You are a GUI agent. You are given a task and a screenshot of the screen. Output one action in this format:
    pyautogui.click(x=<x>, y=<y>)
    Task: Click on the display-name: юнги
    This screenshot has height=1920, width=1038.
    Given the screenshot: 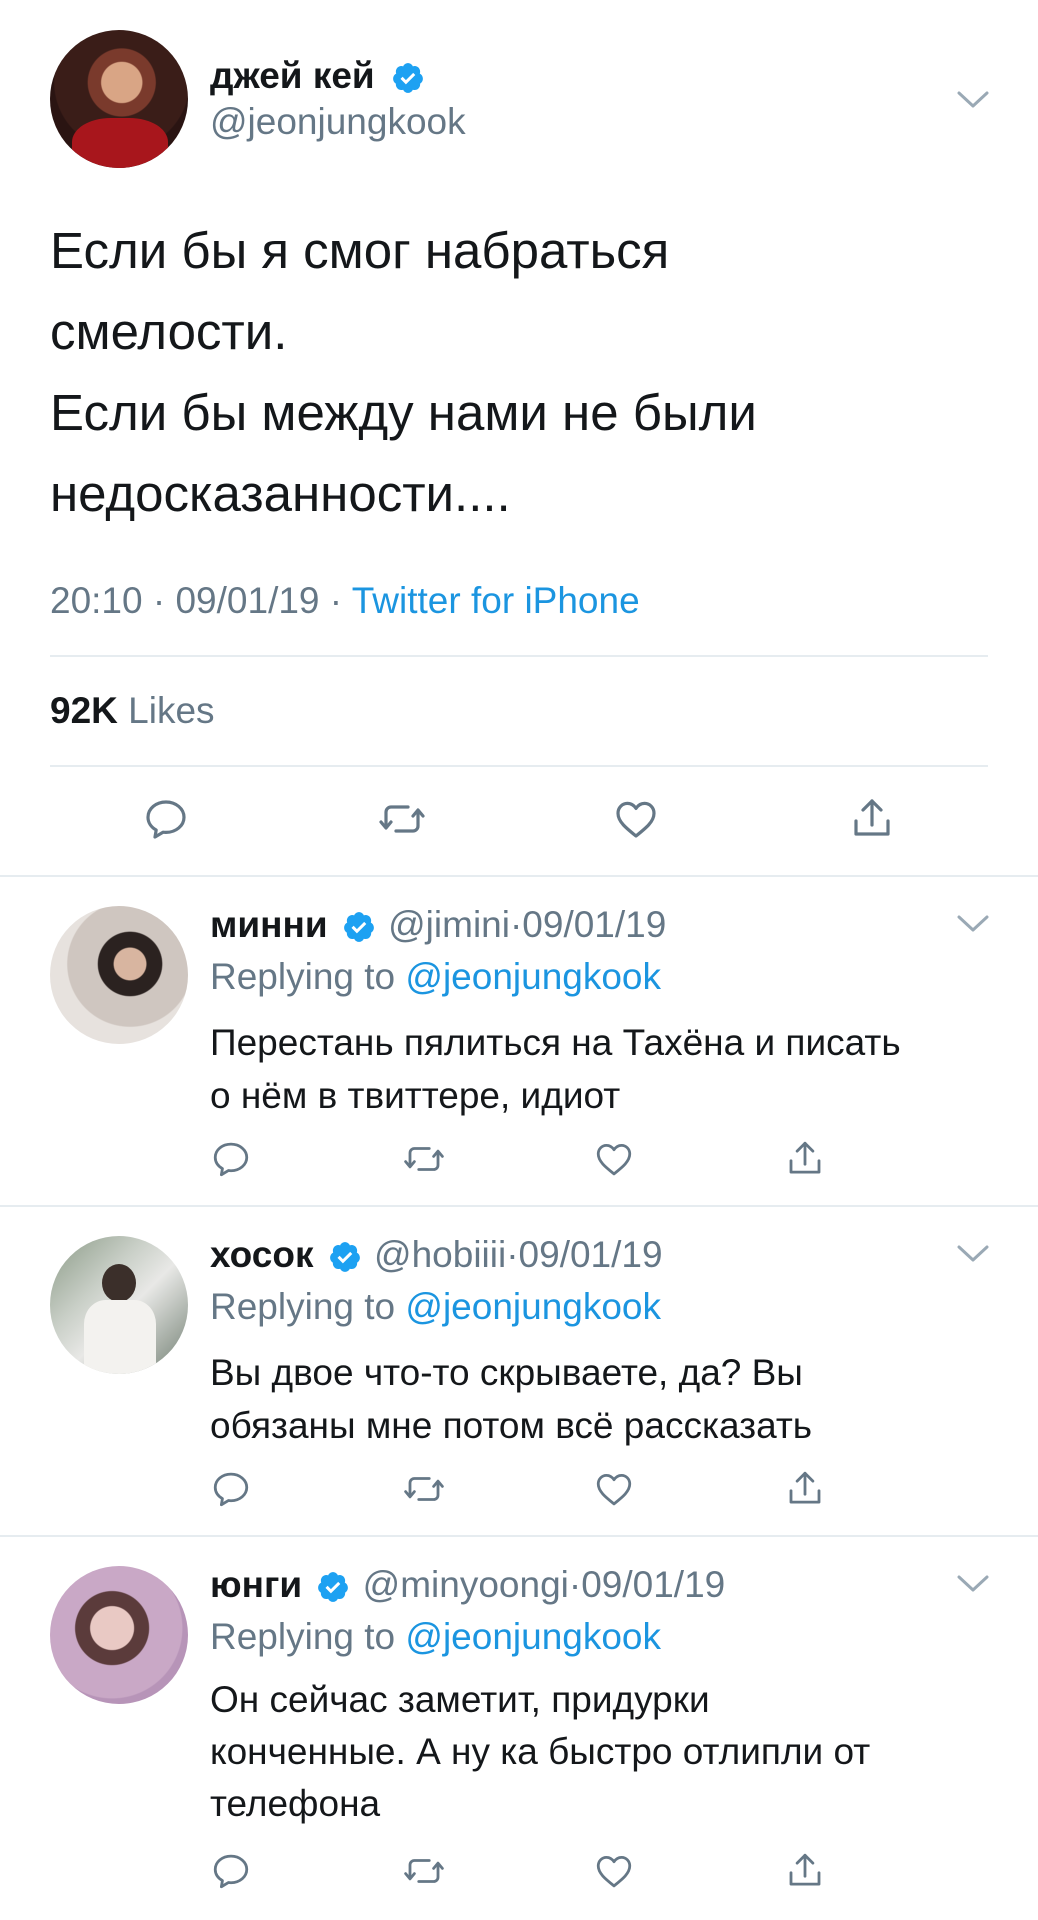 What is the action you would take?
    pyautogui.click(x=256, y=1584)
    